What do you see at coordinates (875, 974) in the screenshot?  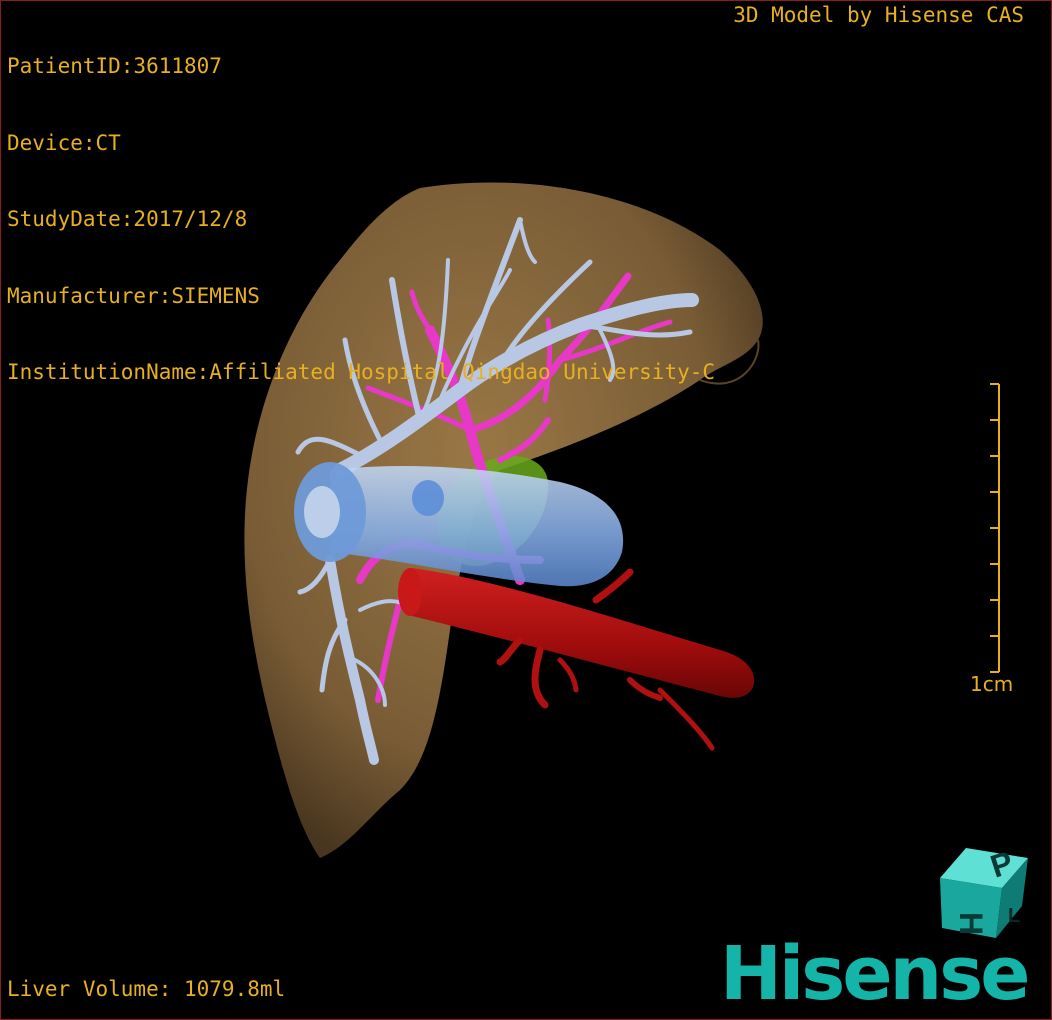 I see `hisense-logo: Hisense` at bounding box center [875, 974].